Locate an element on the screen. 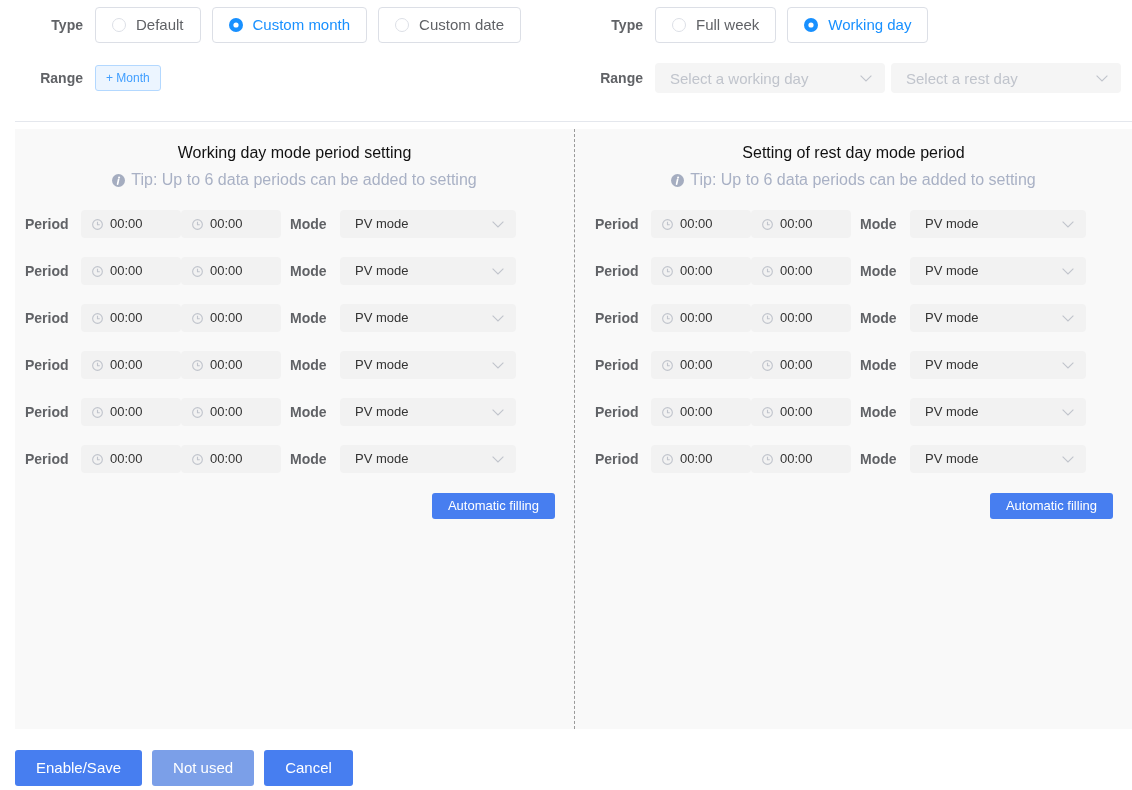 This screenshot has height=790, width=1132. radio-option: Default is located at coordinates (148, 25).